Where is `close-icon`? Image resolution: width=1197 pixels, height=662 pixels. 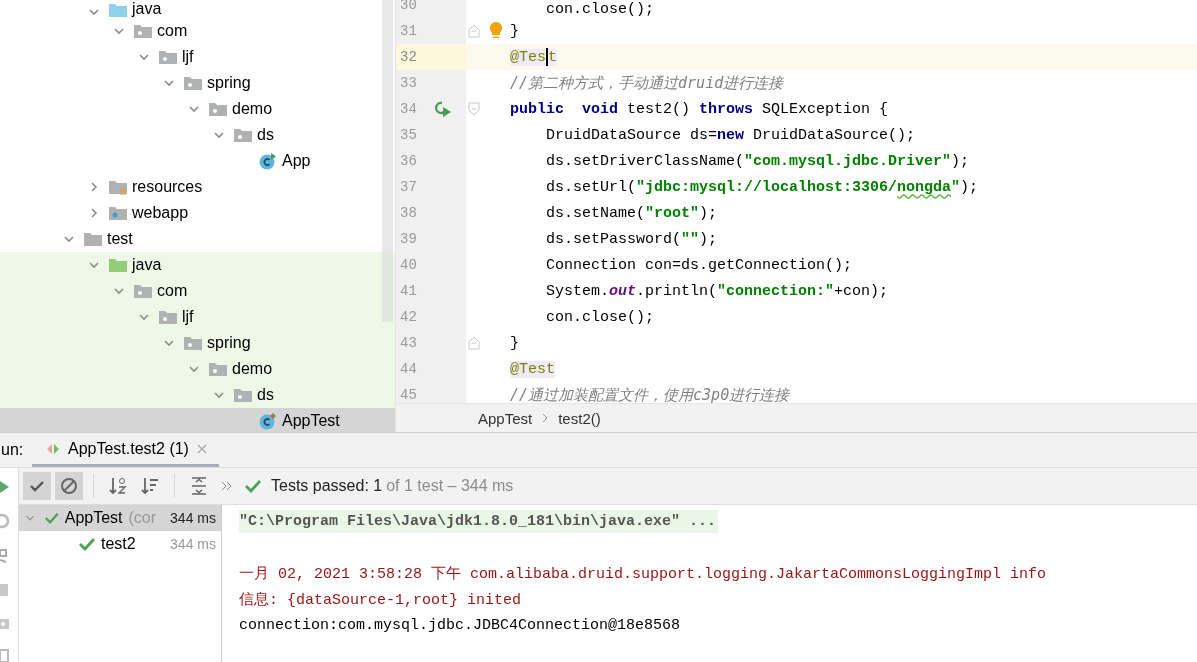
close-icon is located at coordinates (201, 448).